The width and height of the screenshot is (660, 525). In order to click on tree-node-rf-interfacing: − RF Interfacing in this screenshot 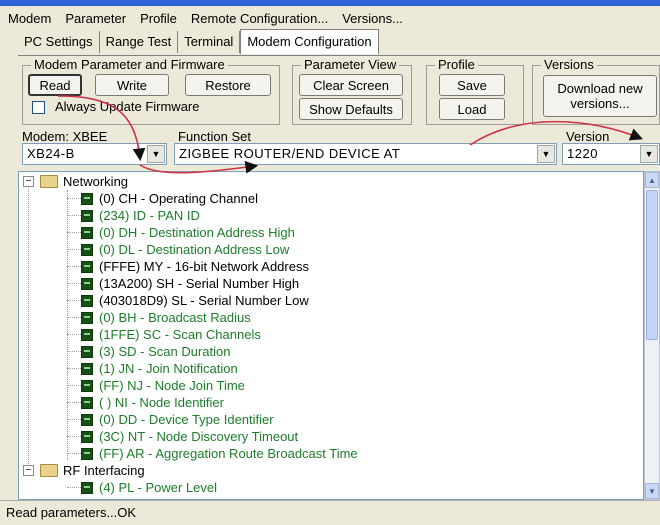, I will do `click(84, 470)`.